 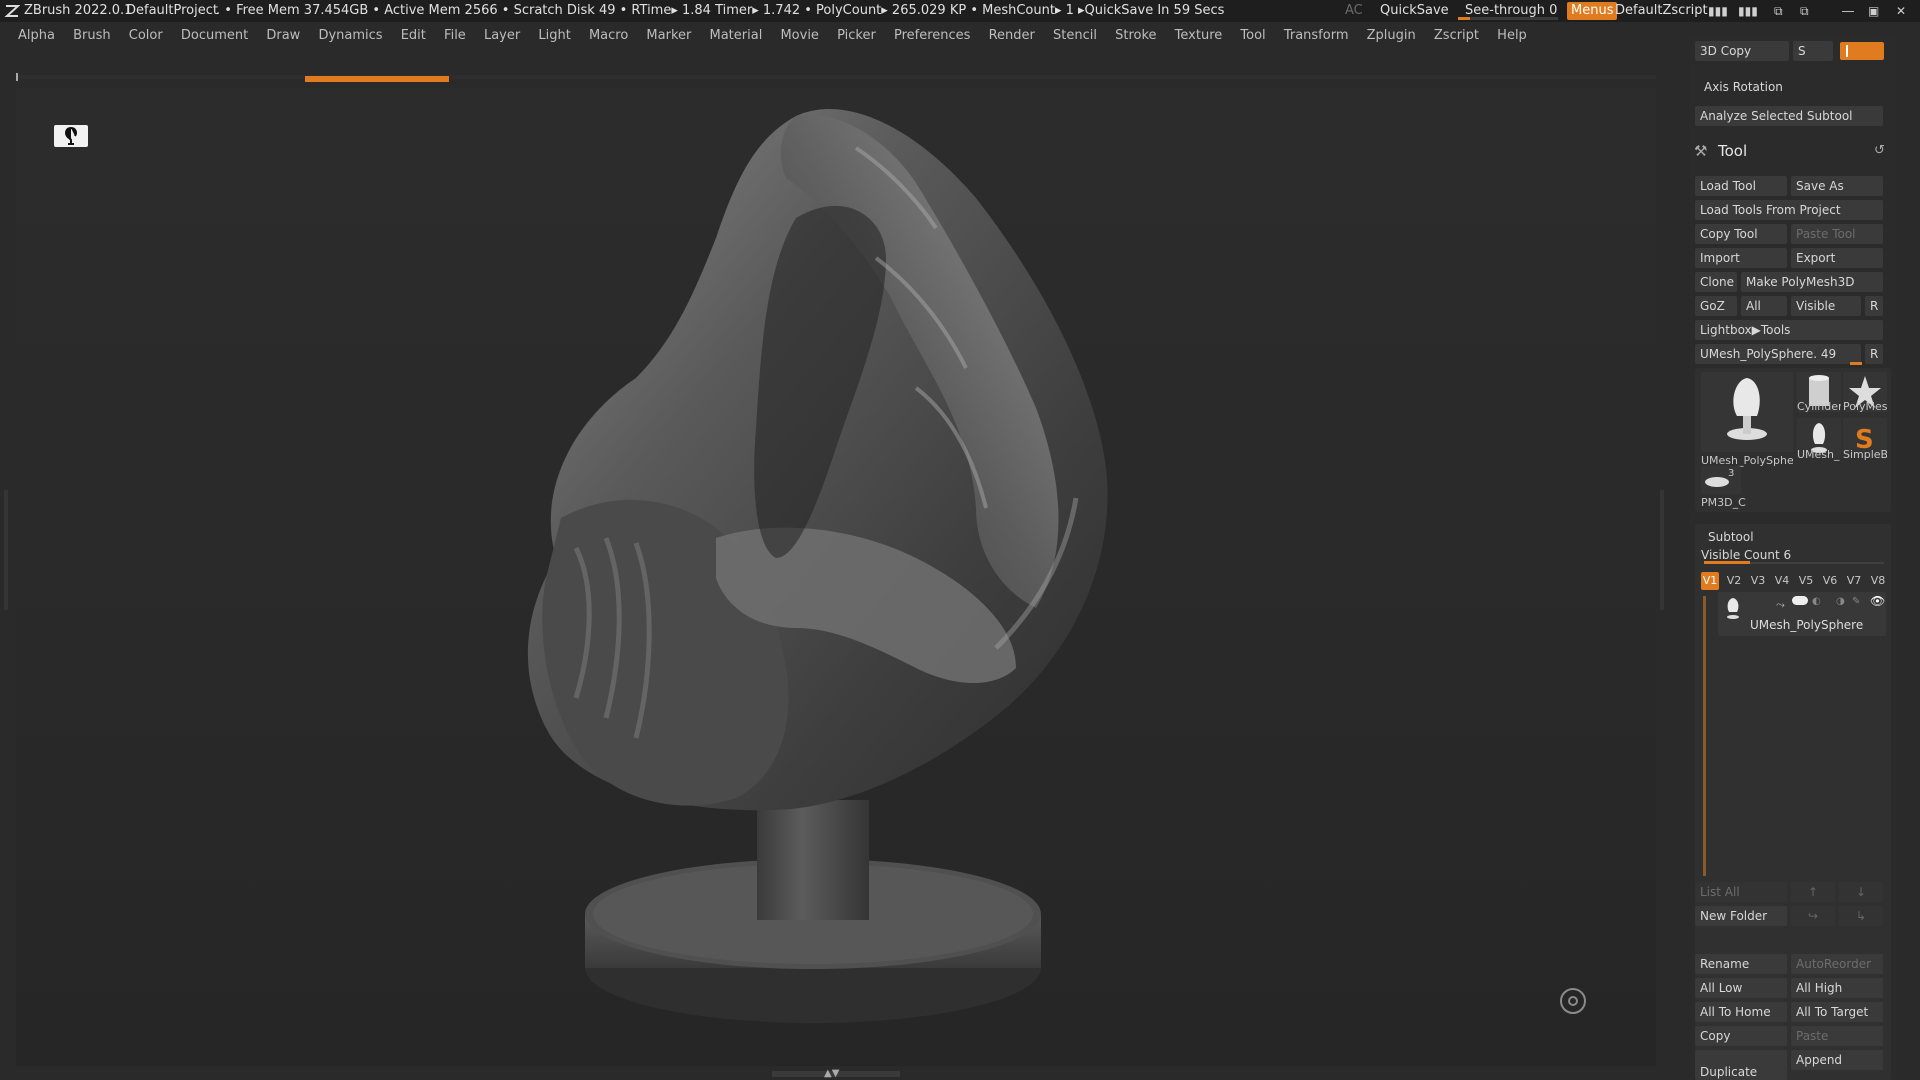 I want to click on minimize-icon: ―, so click(x=1848, y=11).